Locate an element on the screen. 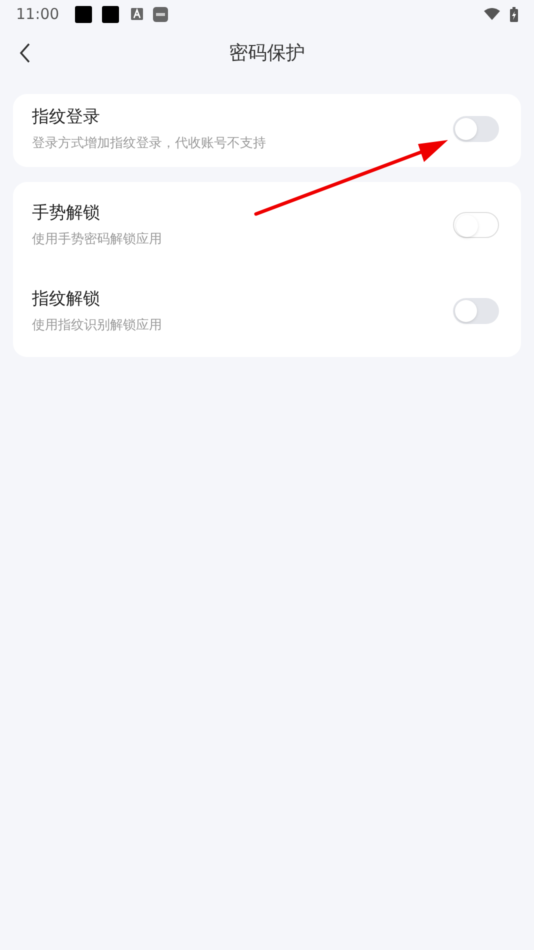 The width and height of the screenshot is (534, 950). page-title: 密码保护 is located at coordinates (267, 53).